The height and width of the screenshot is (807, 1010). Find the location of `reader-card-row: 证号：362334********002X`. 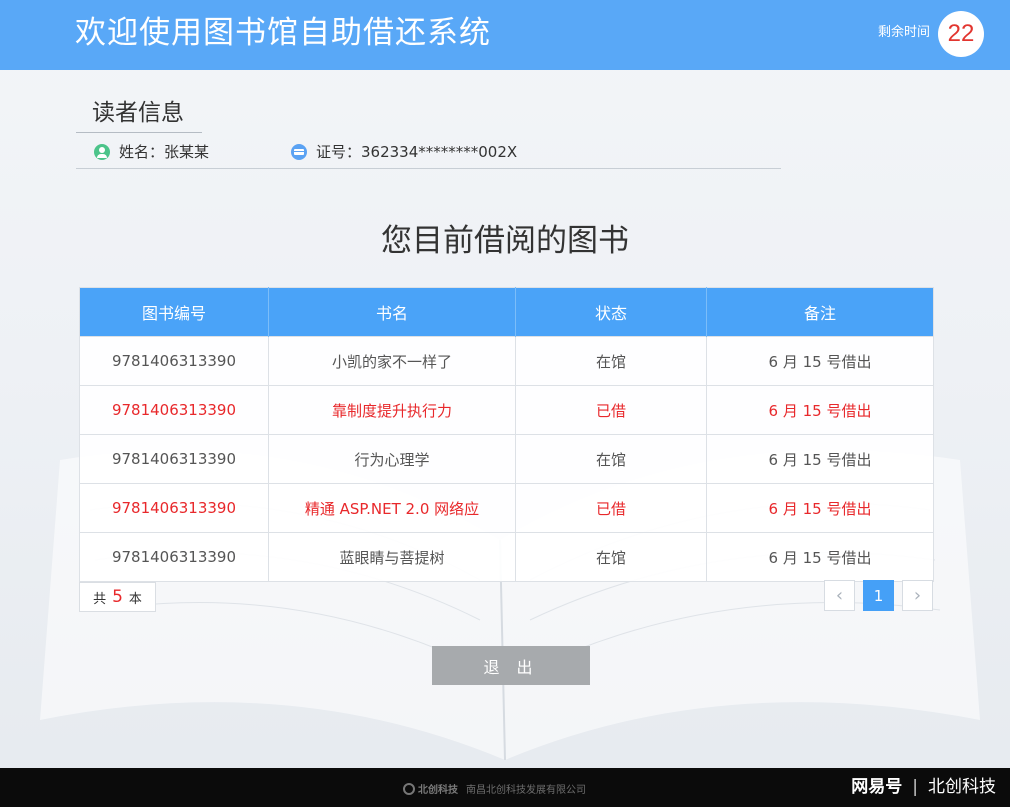

reader-card-row: 证号：362334********002X is located at coordinates (404, 152).